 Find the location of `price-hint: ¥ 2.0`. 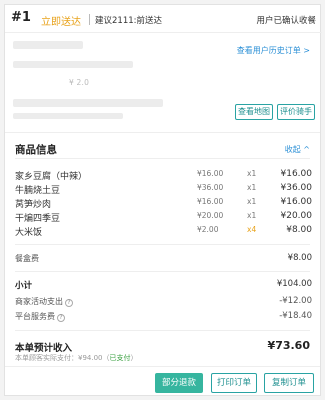

price-hint: ¥ 2.0 is located at coordinates (79, 82).